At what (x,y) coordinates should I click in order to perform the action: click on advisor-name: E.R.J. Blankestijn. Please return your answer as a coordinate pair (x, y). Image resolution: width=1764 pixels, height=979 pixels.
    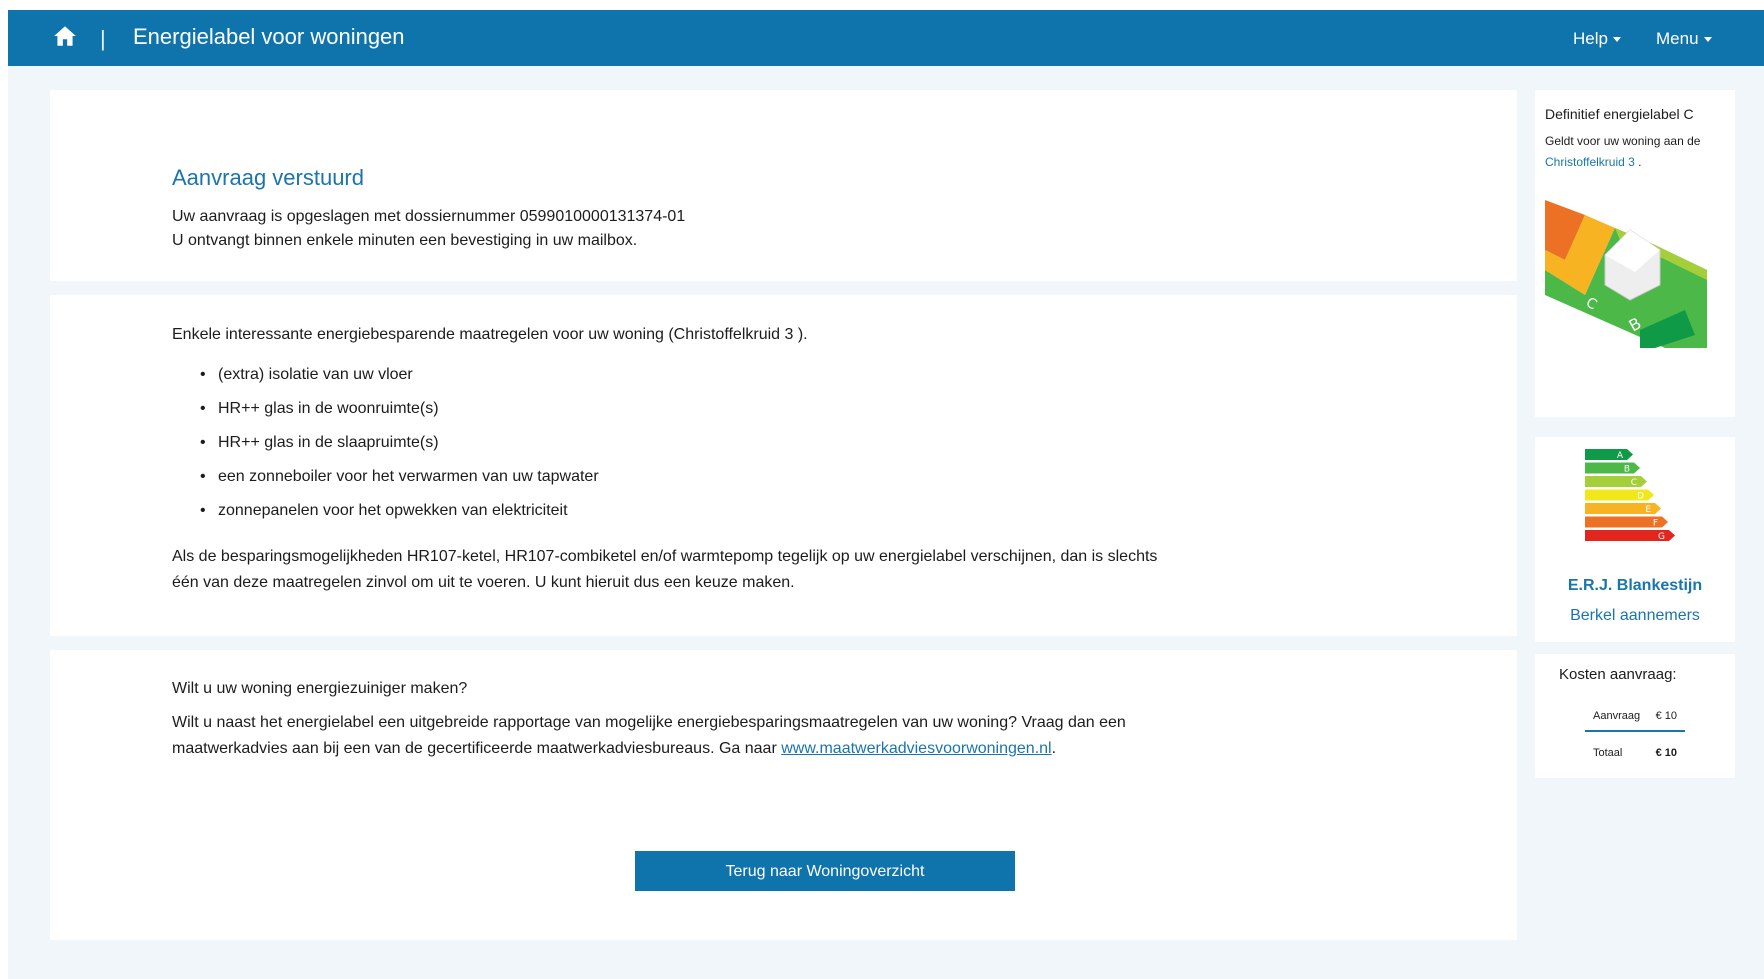
    Looking at the image, I should click on (1635, 585).